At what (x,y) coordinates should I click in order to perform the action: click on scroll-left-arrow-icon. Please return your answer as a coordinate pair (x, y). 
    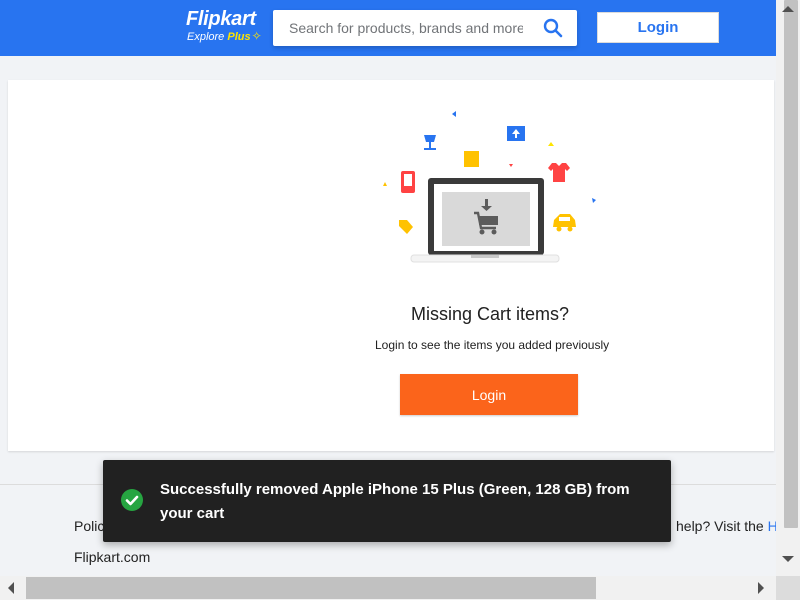
    Looking at the image, I should click on (11, 588).